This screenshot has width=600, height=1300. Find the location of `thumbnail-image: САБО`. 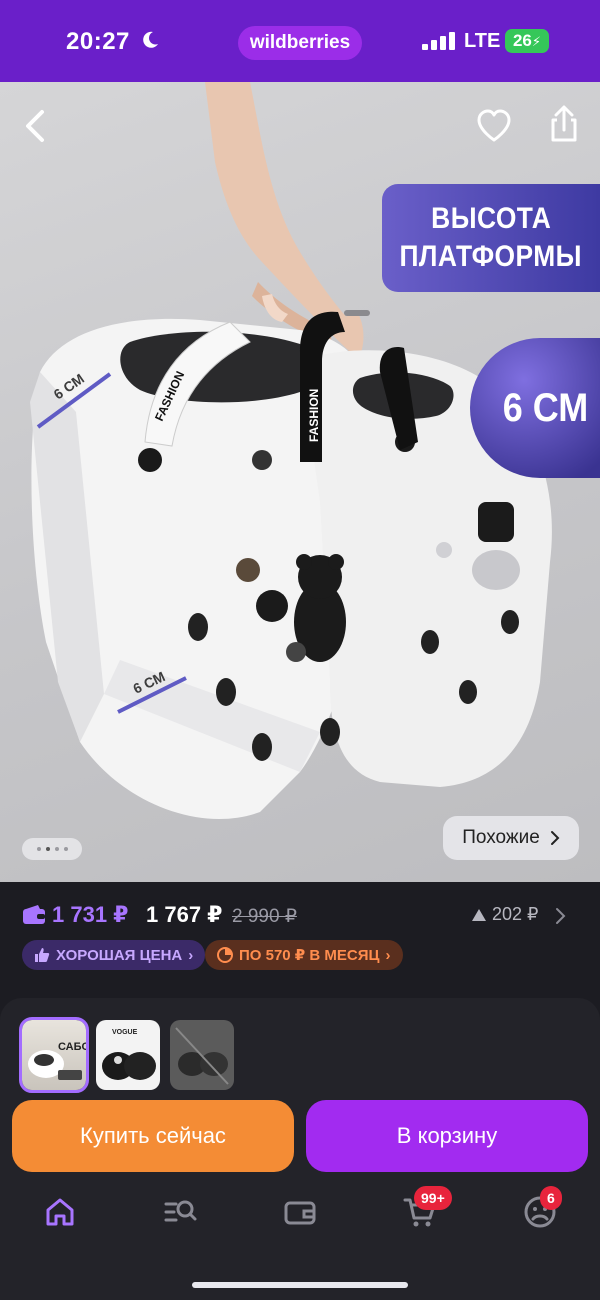

thumbnail-image: САБО is located at coordinates (57, 1060).